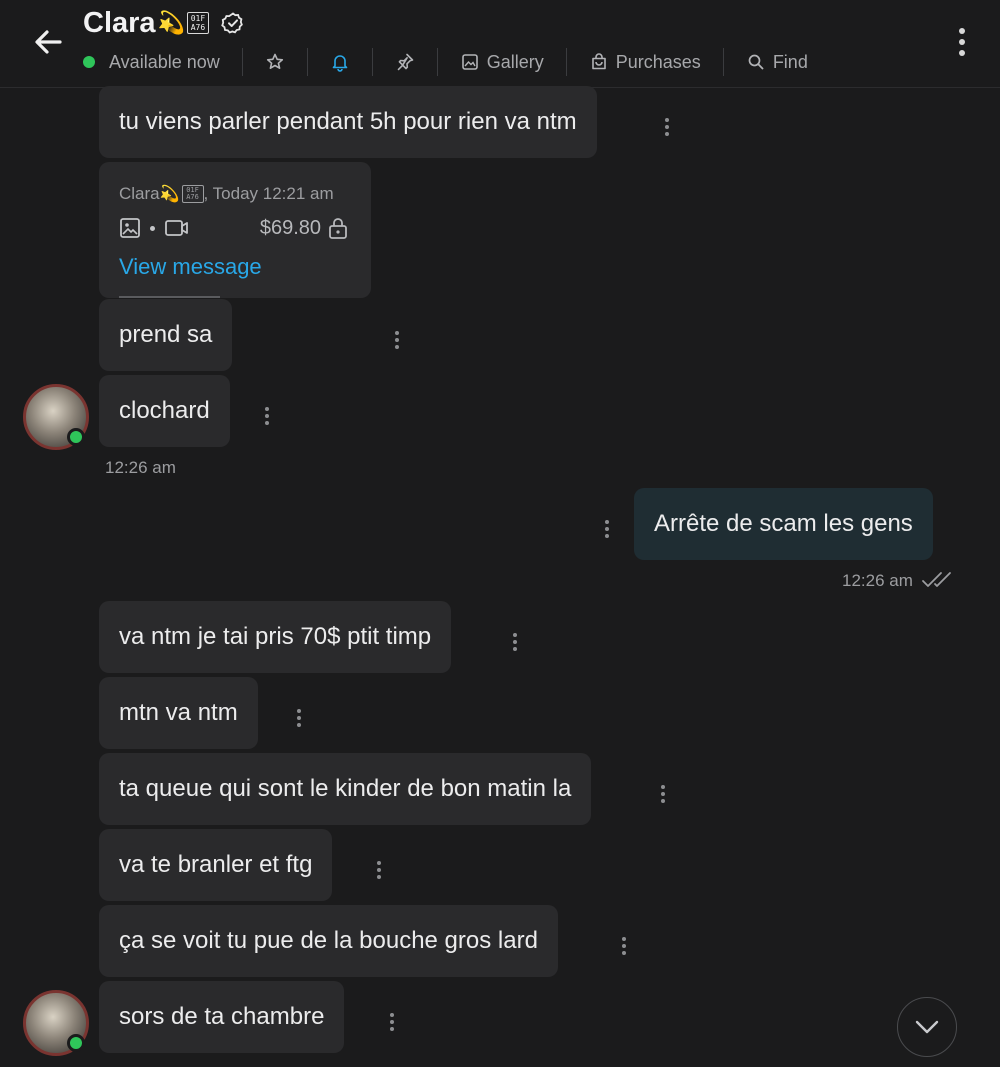 The image size is (1000, 1067). I want to click on gallery-label: Gallery, so click(515, 61).